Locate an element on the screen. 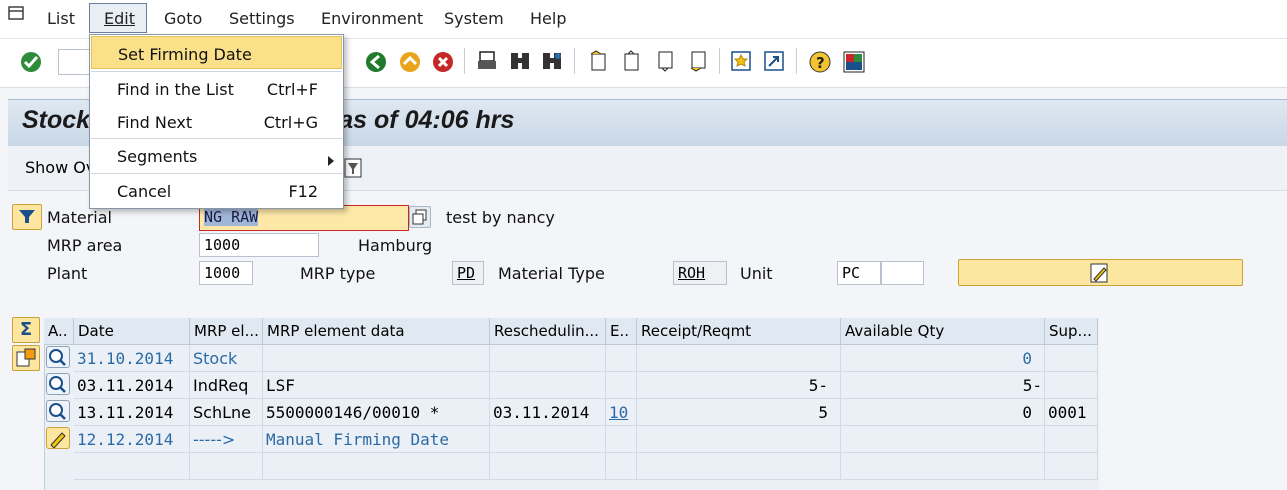  column-header-available-qty: Available Qty is located at coordinates (943, 331).